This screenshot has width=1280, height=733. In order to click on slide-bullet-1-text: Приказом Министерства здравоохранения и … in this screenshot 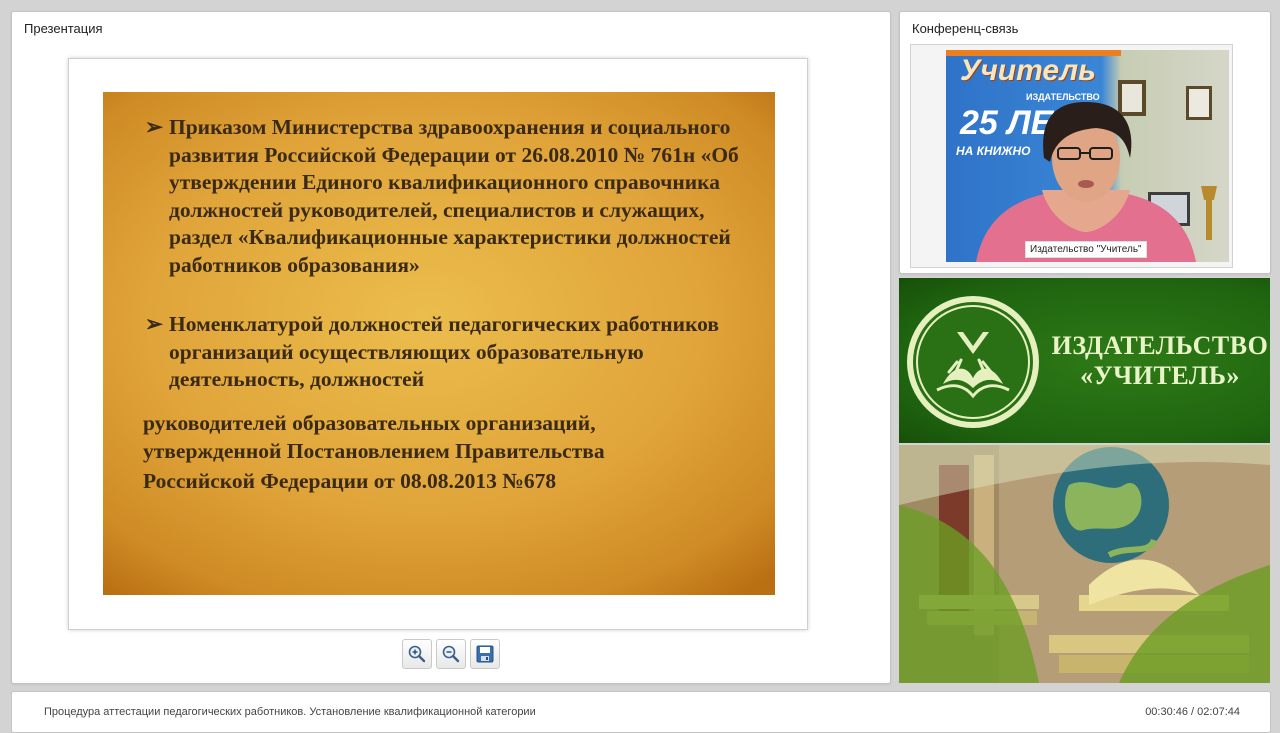, I will do `click(454, 196)`.